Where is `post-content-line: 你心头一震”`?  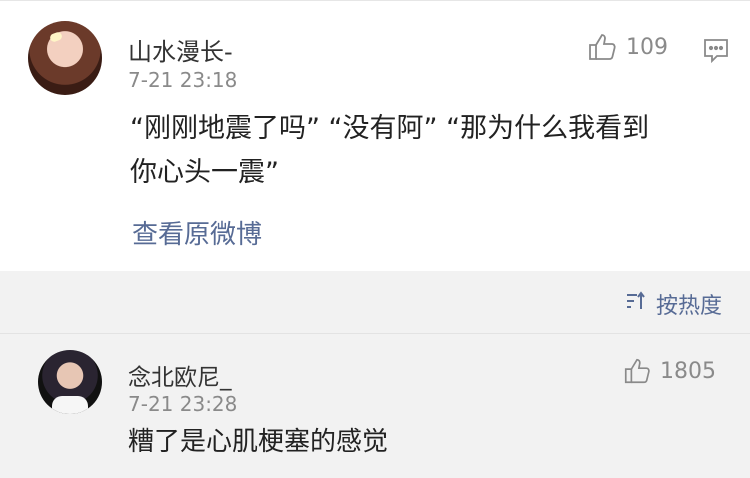 post-content-line: 你心头一震” is located at coordinates (204, 172).